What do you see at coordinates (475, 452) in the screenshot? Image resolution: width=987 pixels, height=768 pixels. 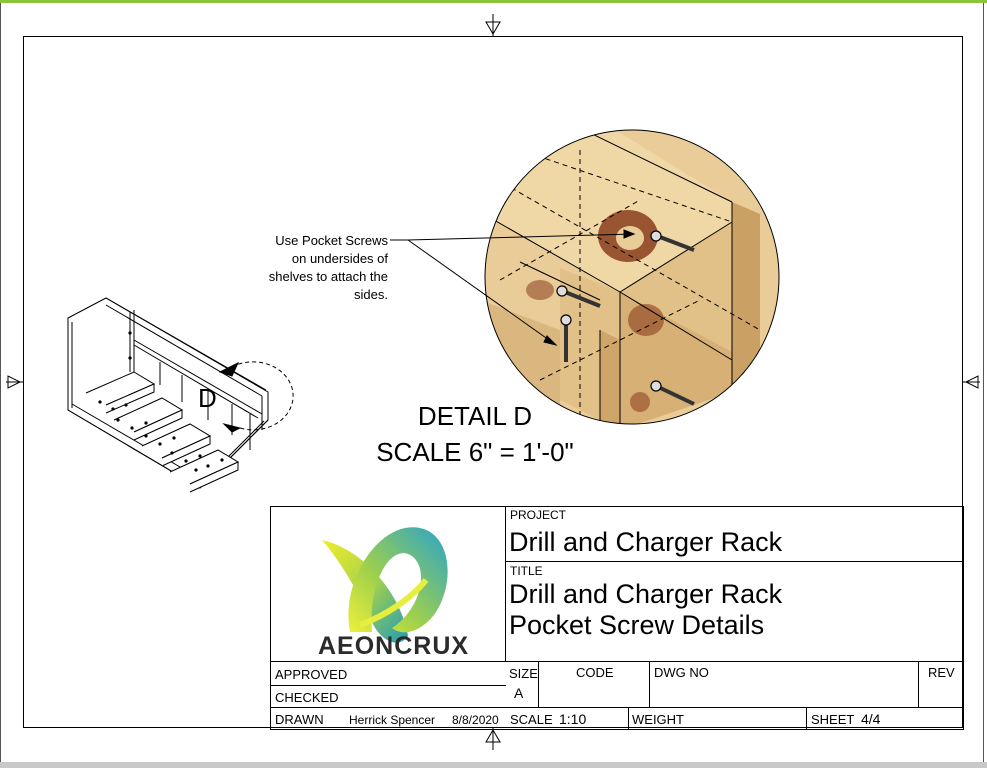 I see `detail-title-scale: SCALE 6" = 1'-0"` at bounding box center [475, 452].